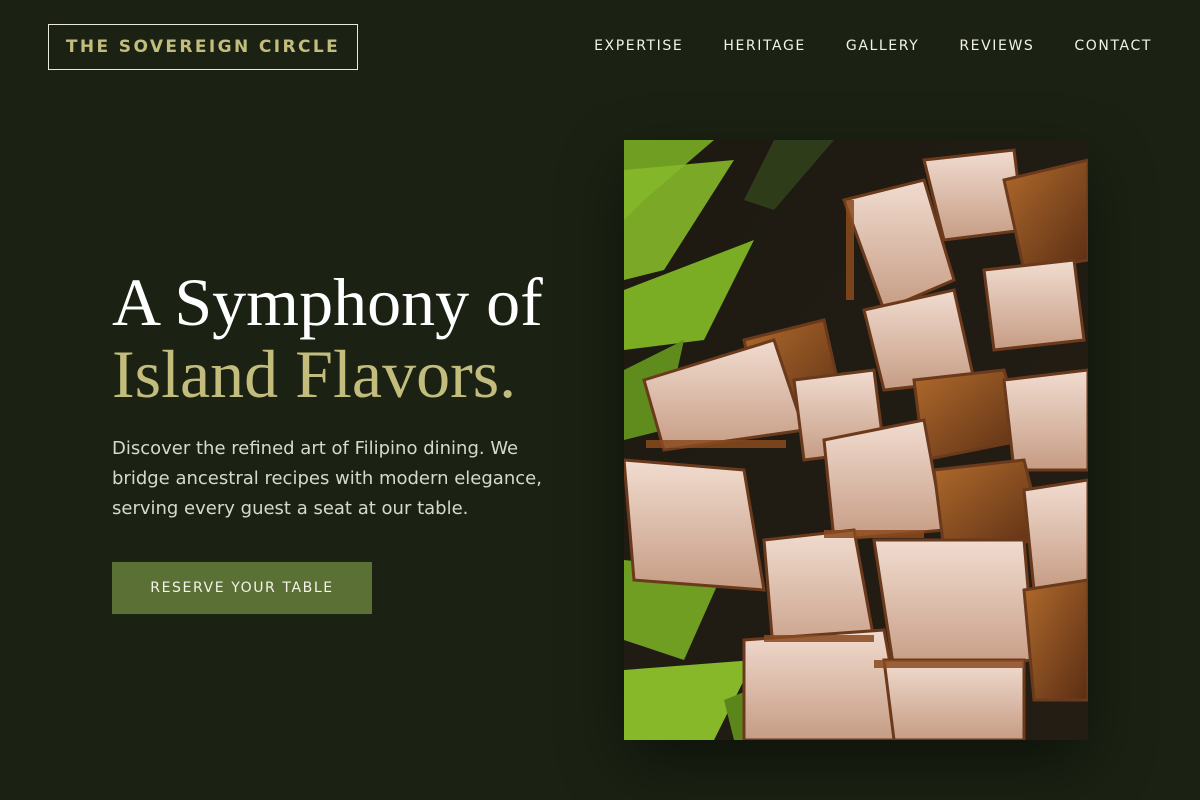 This screenshot has width=1200, height=800. Describe the element at coordinates (203, 47) in the screenshot. I see `brand-logo: THE SOVEREIGN CIRCLE` at that location.